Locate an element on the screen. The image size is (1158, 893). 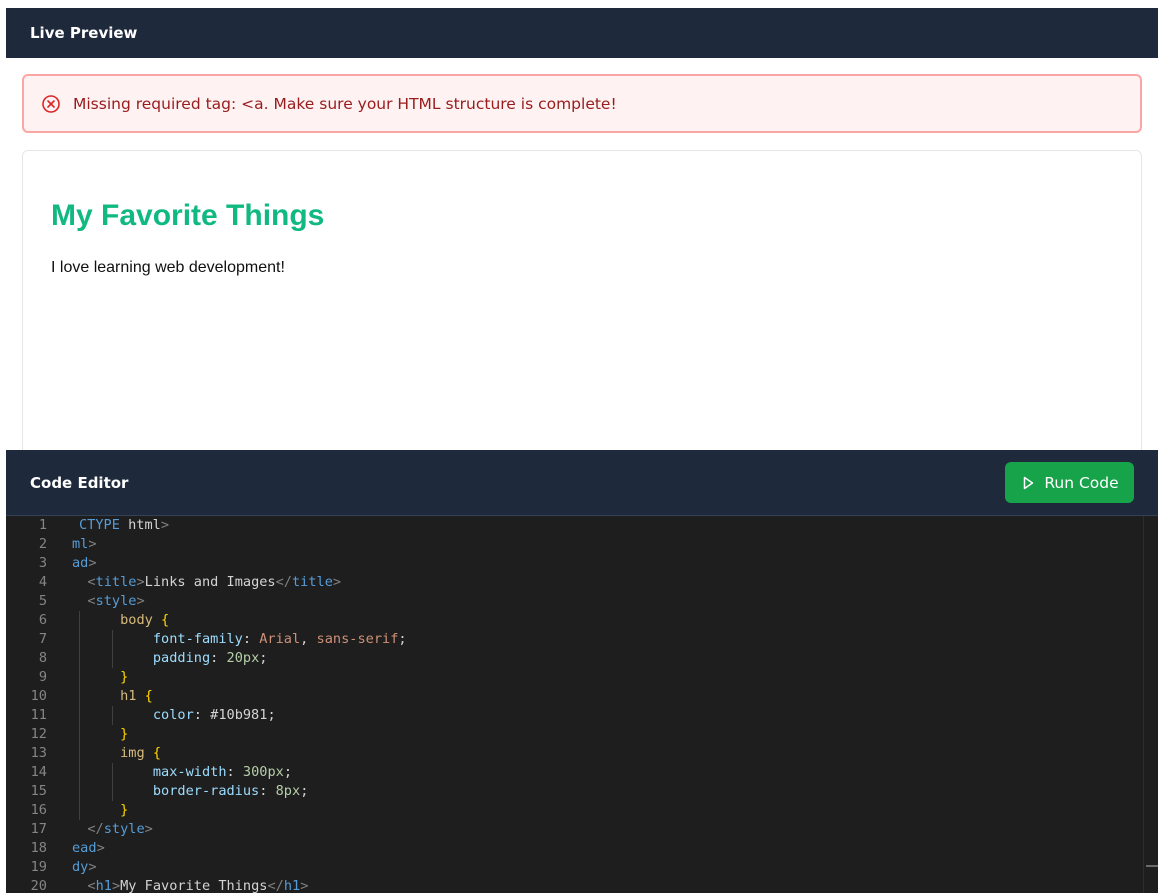
line-number: 9 is located at coordinates (42, 677).